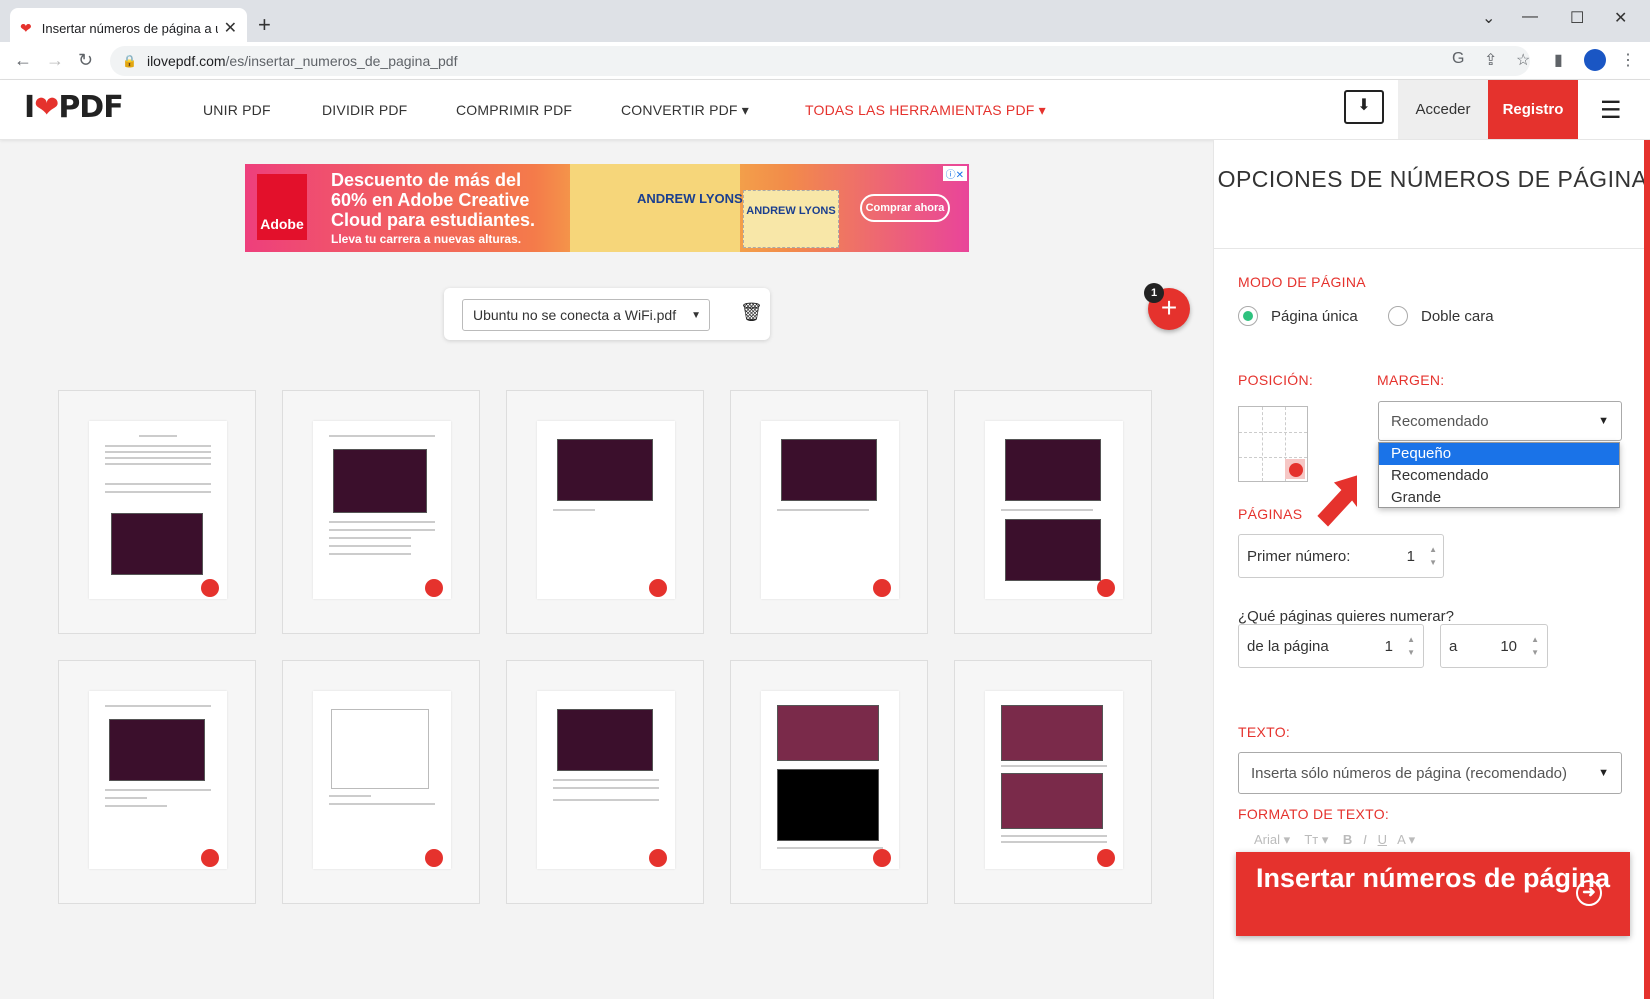 The image size is (1650, 999). Describe the element at coordinates (514, 110) in the screenshot. I see `nav-comprimir-pdf: COMPRIMIR PDF` at that location.